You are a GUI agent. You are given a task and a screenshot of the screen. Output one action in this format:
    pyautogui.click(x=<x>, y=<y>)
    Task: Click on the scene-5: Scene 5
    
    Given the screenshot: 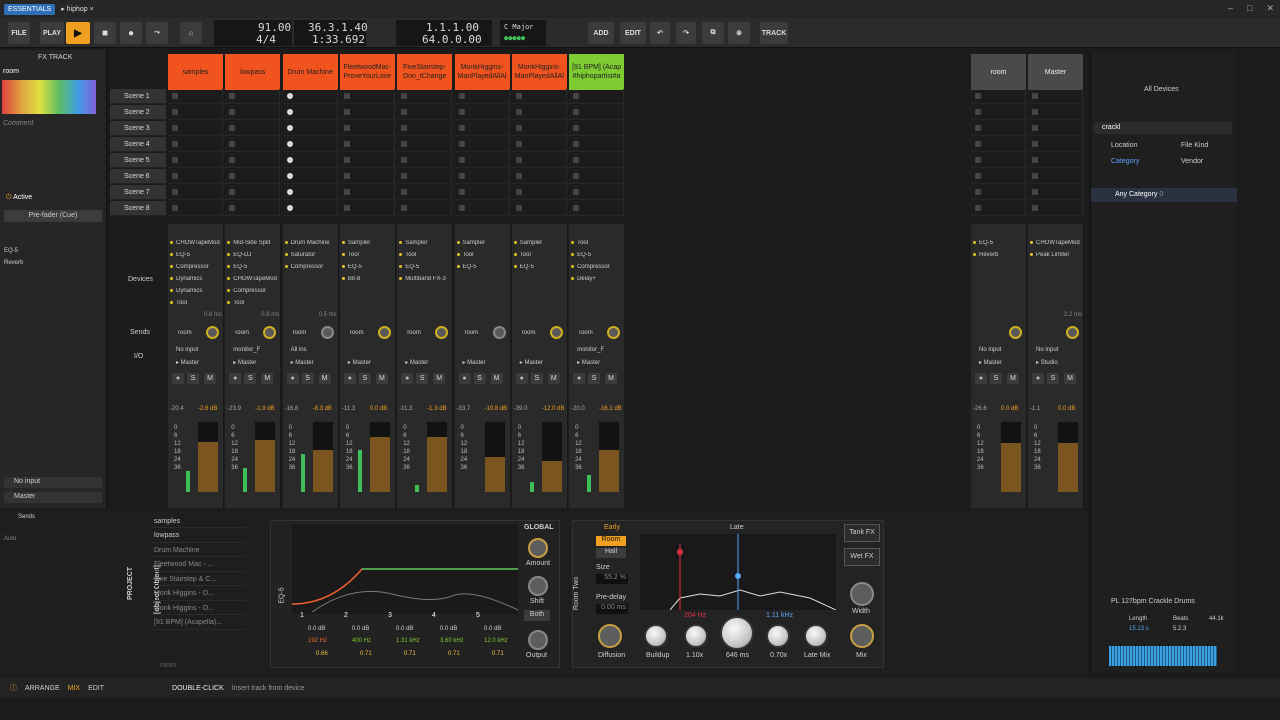 What is the action you would take?
    pyautogui.click(x=138, y=160)
    